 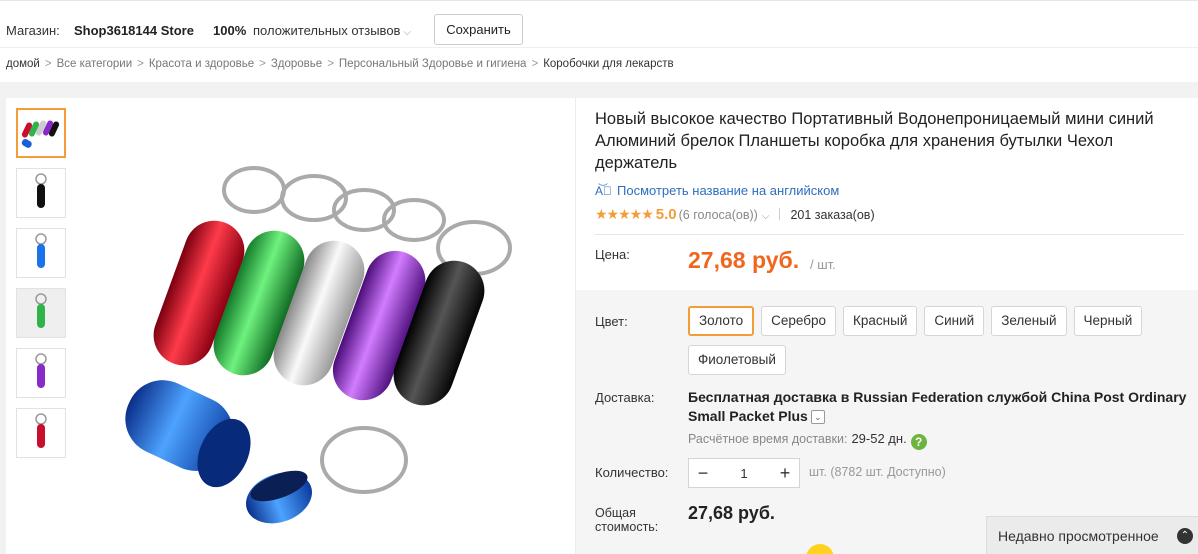 I want to click on positive-feedback-percent: 100%, so click(x=230, y=30).